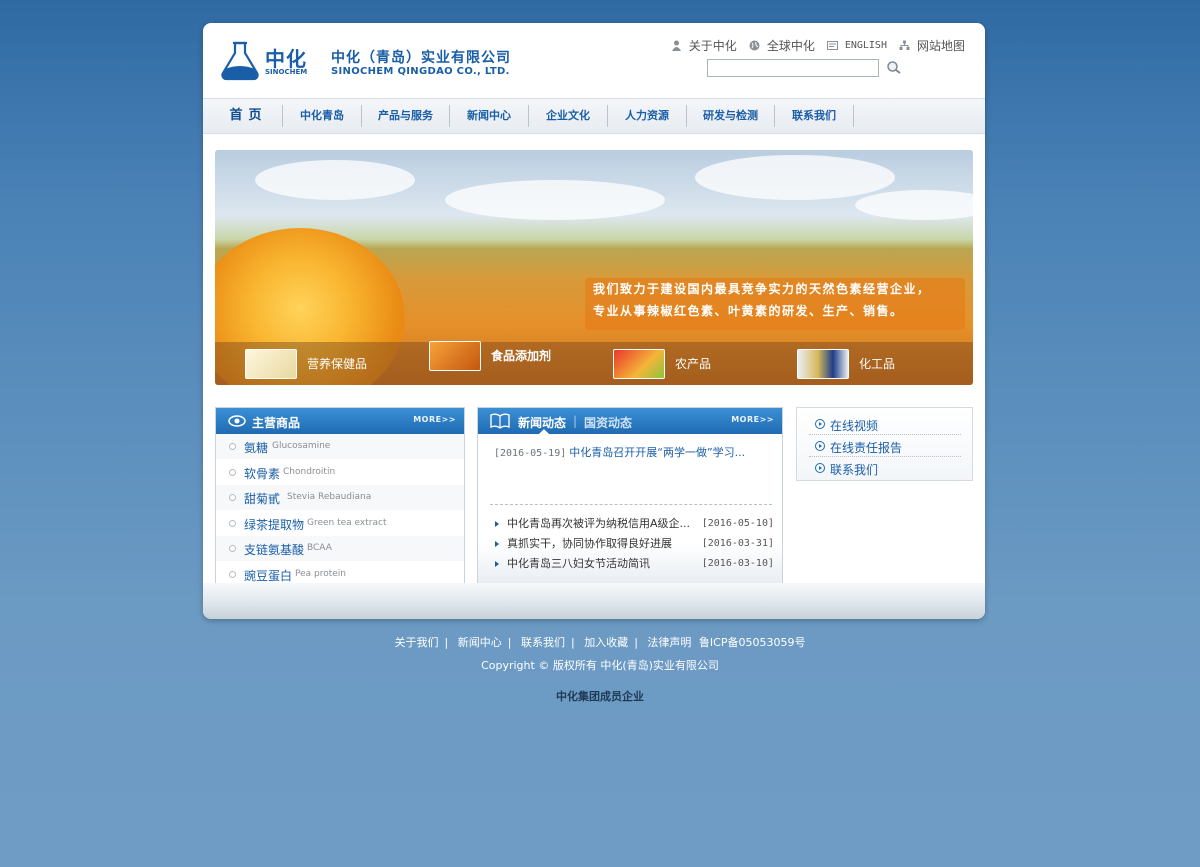 Image resolution: width=1200 pixels, height=867 pixels. Describe the element at coordinates (306, 363) in the screenshot. I see `banner-category-nutrition: 营养保健品` at that location.